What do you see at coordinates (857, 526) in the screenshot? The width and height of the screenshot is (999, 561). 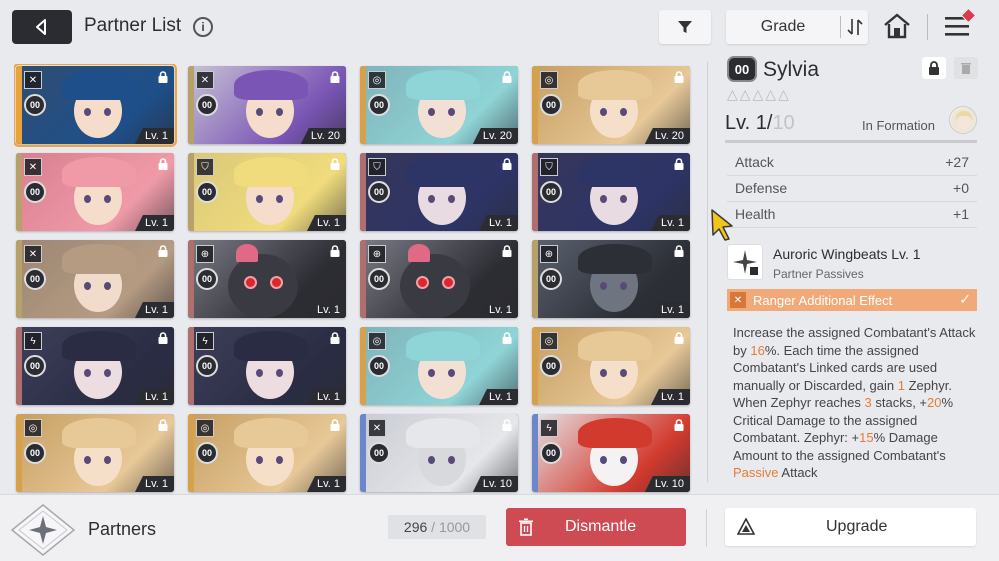 I see `upgrade-label: Upgrade` at bounding box center [857, 526].